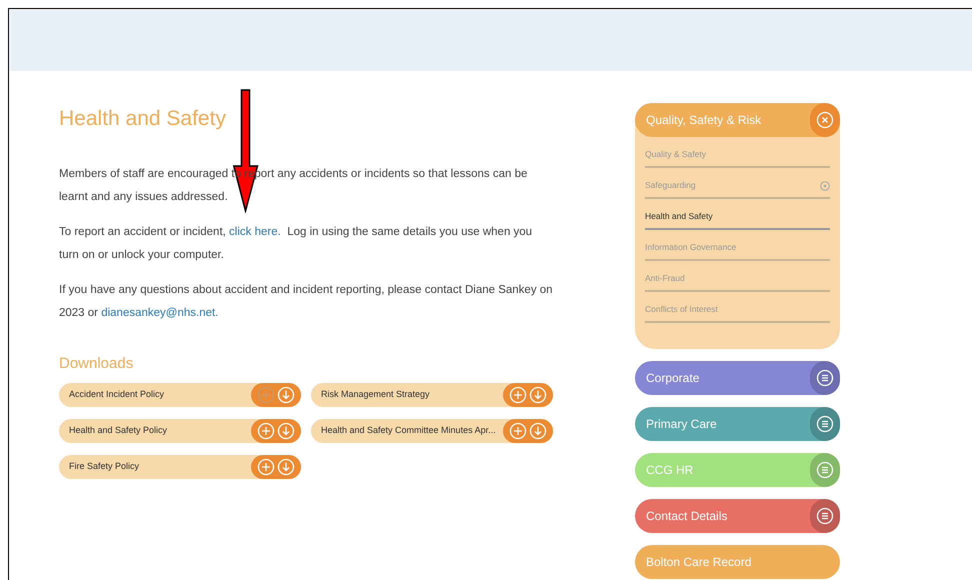  What do you see at coordinates (180, 467) in the screenshot?
I see `download-item: Fire Safety Policy` at bounding box center [180, 467].